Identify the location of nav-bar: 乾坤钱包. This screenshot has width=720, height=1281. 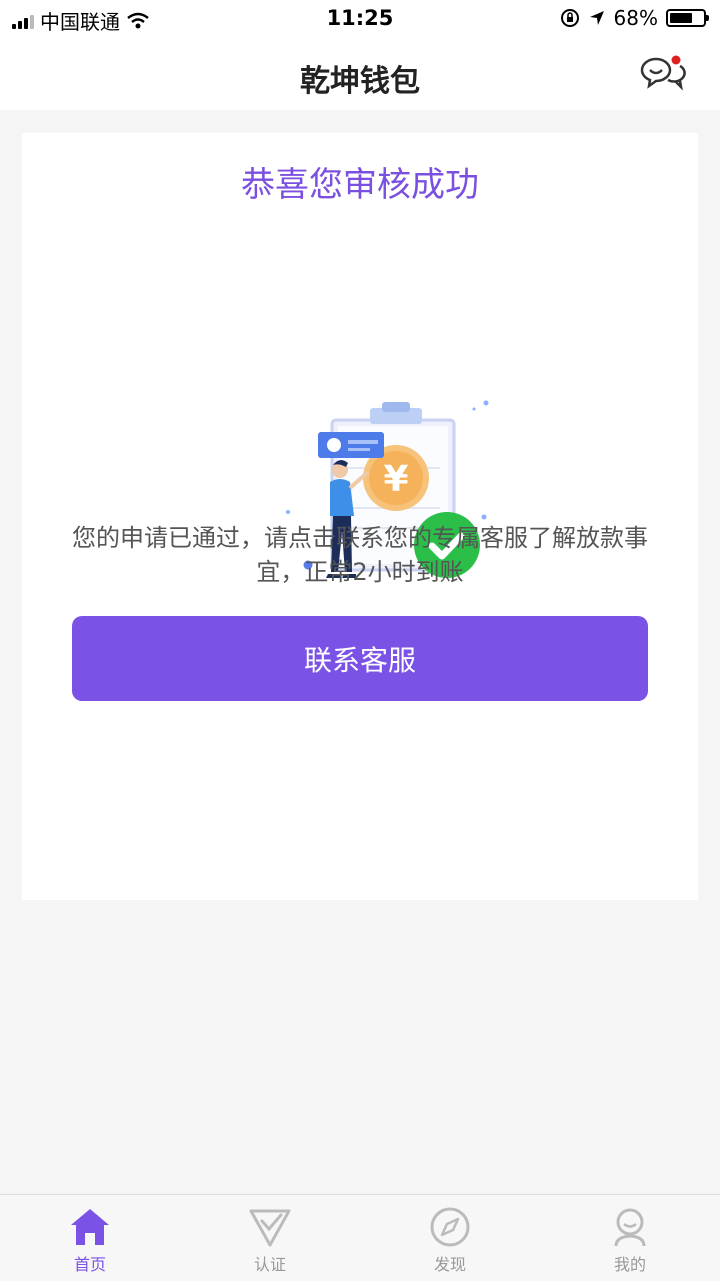
(360, 73).